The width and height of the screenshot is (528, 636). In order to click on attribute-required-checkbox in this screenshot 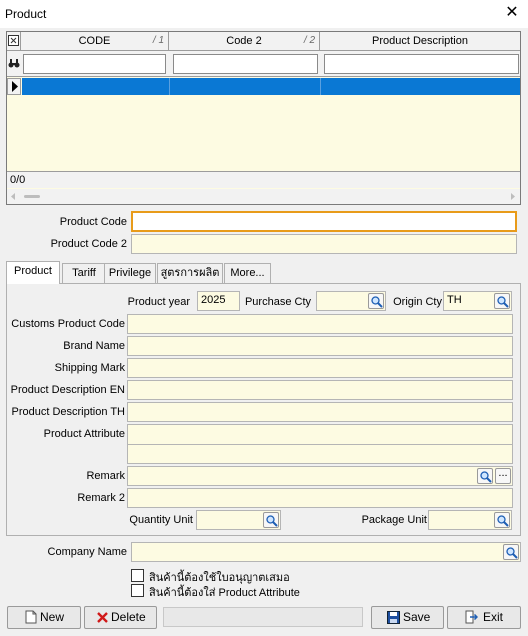, I will do `click(137, 590)`.